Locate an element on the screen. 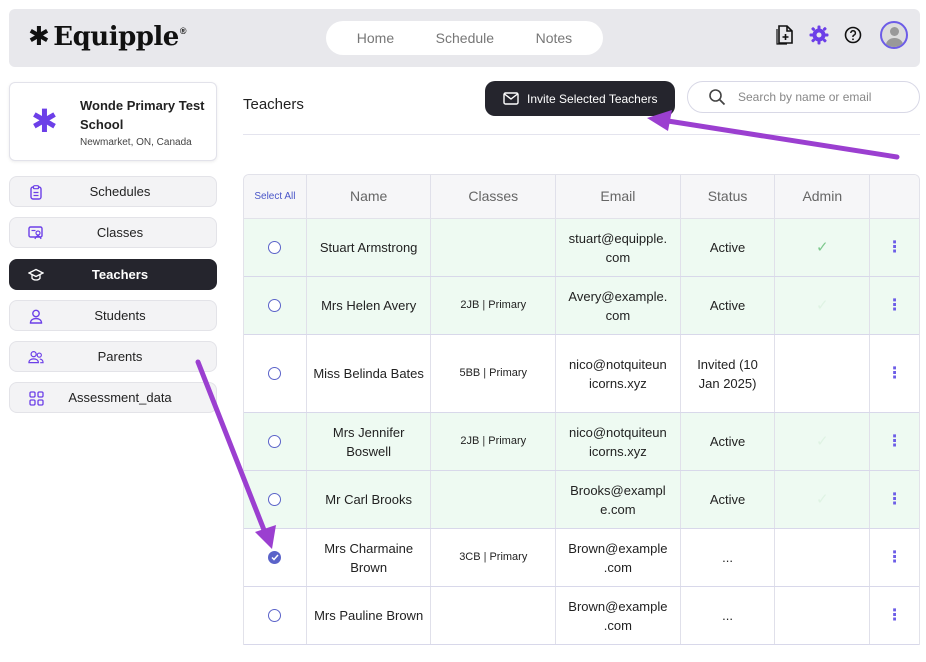  teacher-name: Mr Carl Brooks is located at coordinates (369, 499).